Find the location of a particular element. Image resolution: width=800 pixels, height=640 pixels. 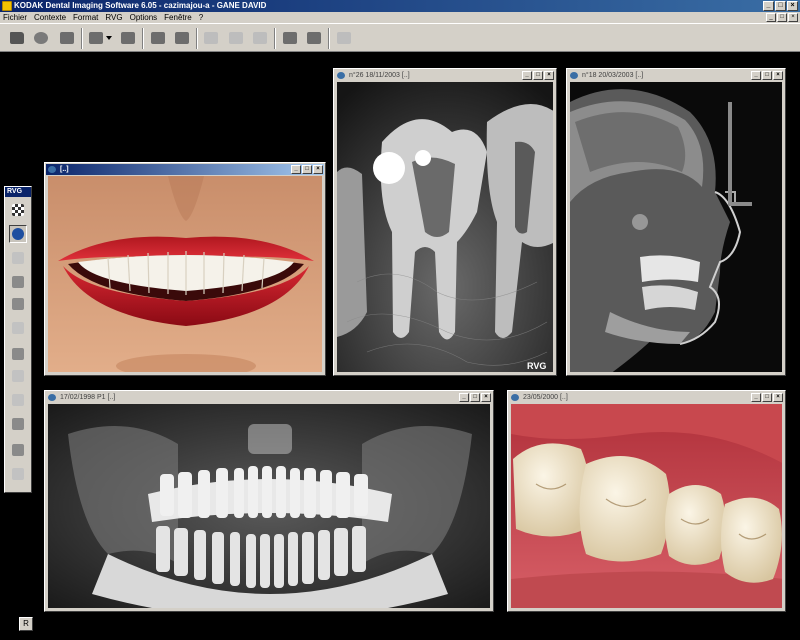

export-icon is located at coordinates (344, 38).